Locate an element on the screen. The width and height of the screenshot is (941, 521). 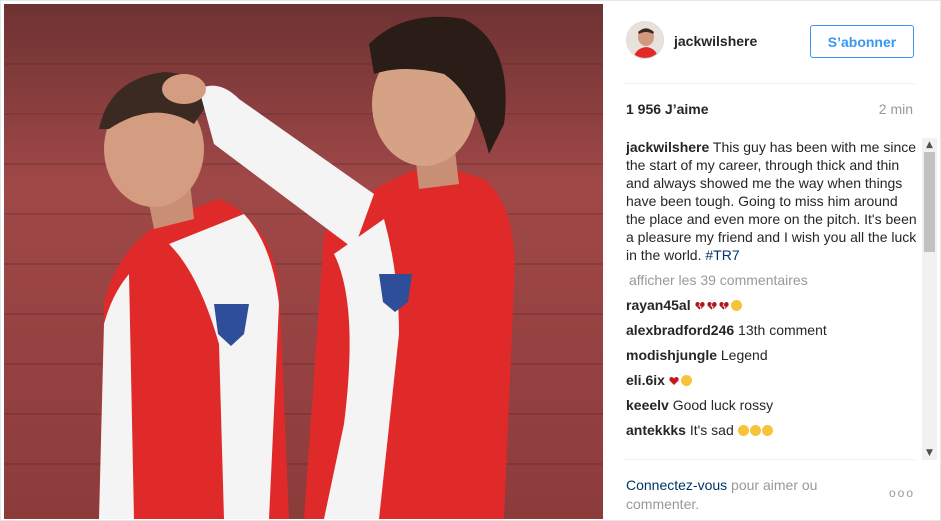
scroll-thumb is located at coordinates (929, 202).